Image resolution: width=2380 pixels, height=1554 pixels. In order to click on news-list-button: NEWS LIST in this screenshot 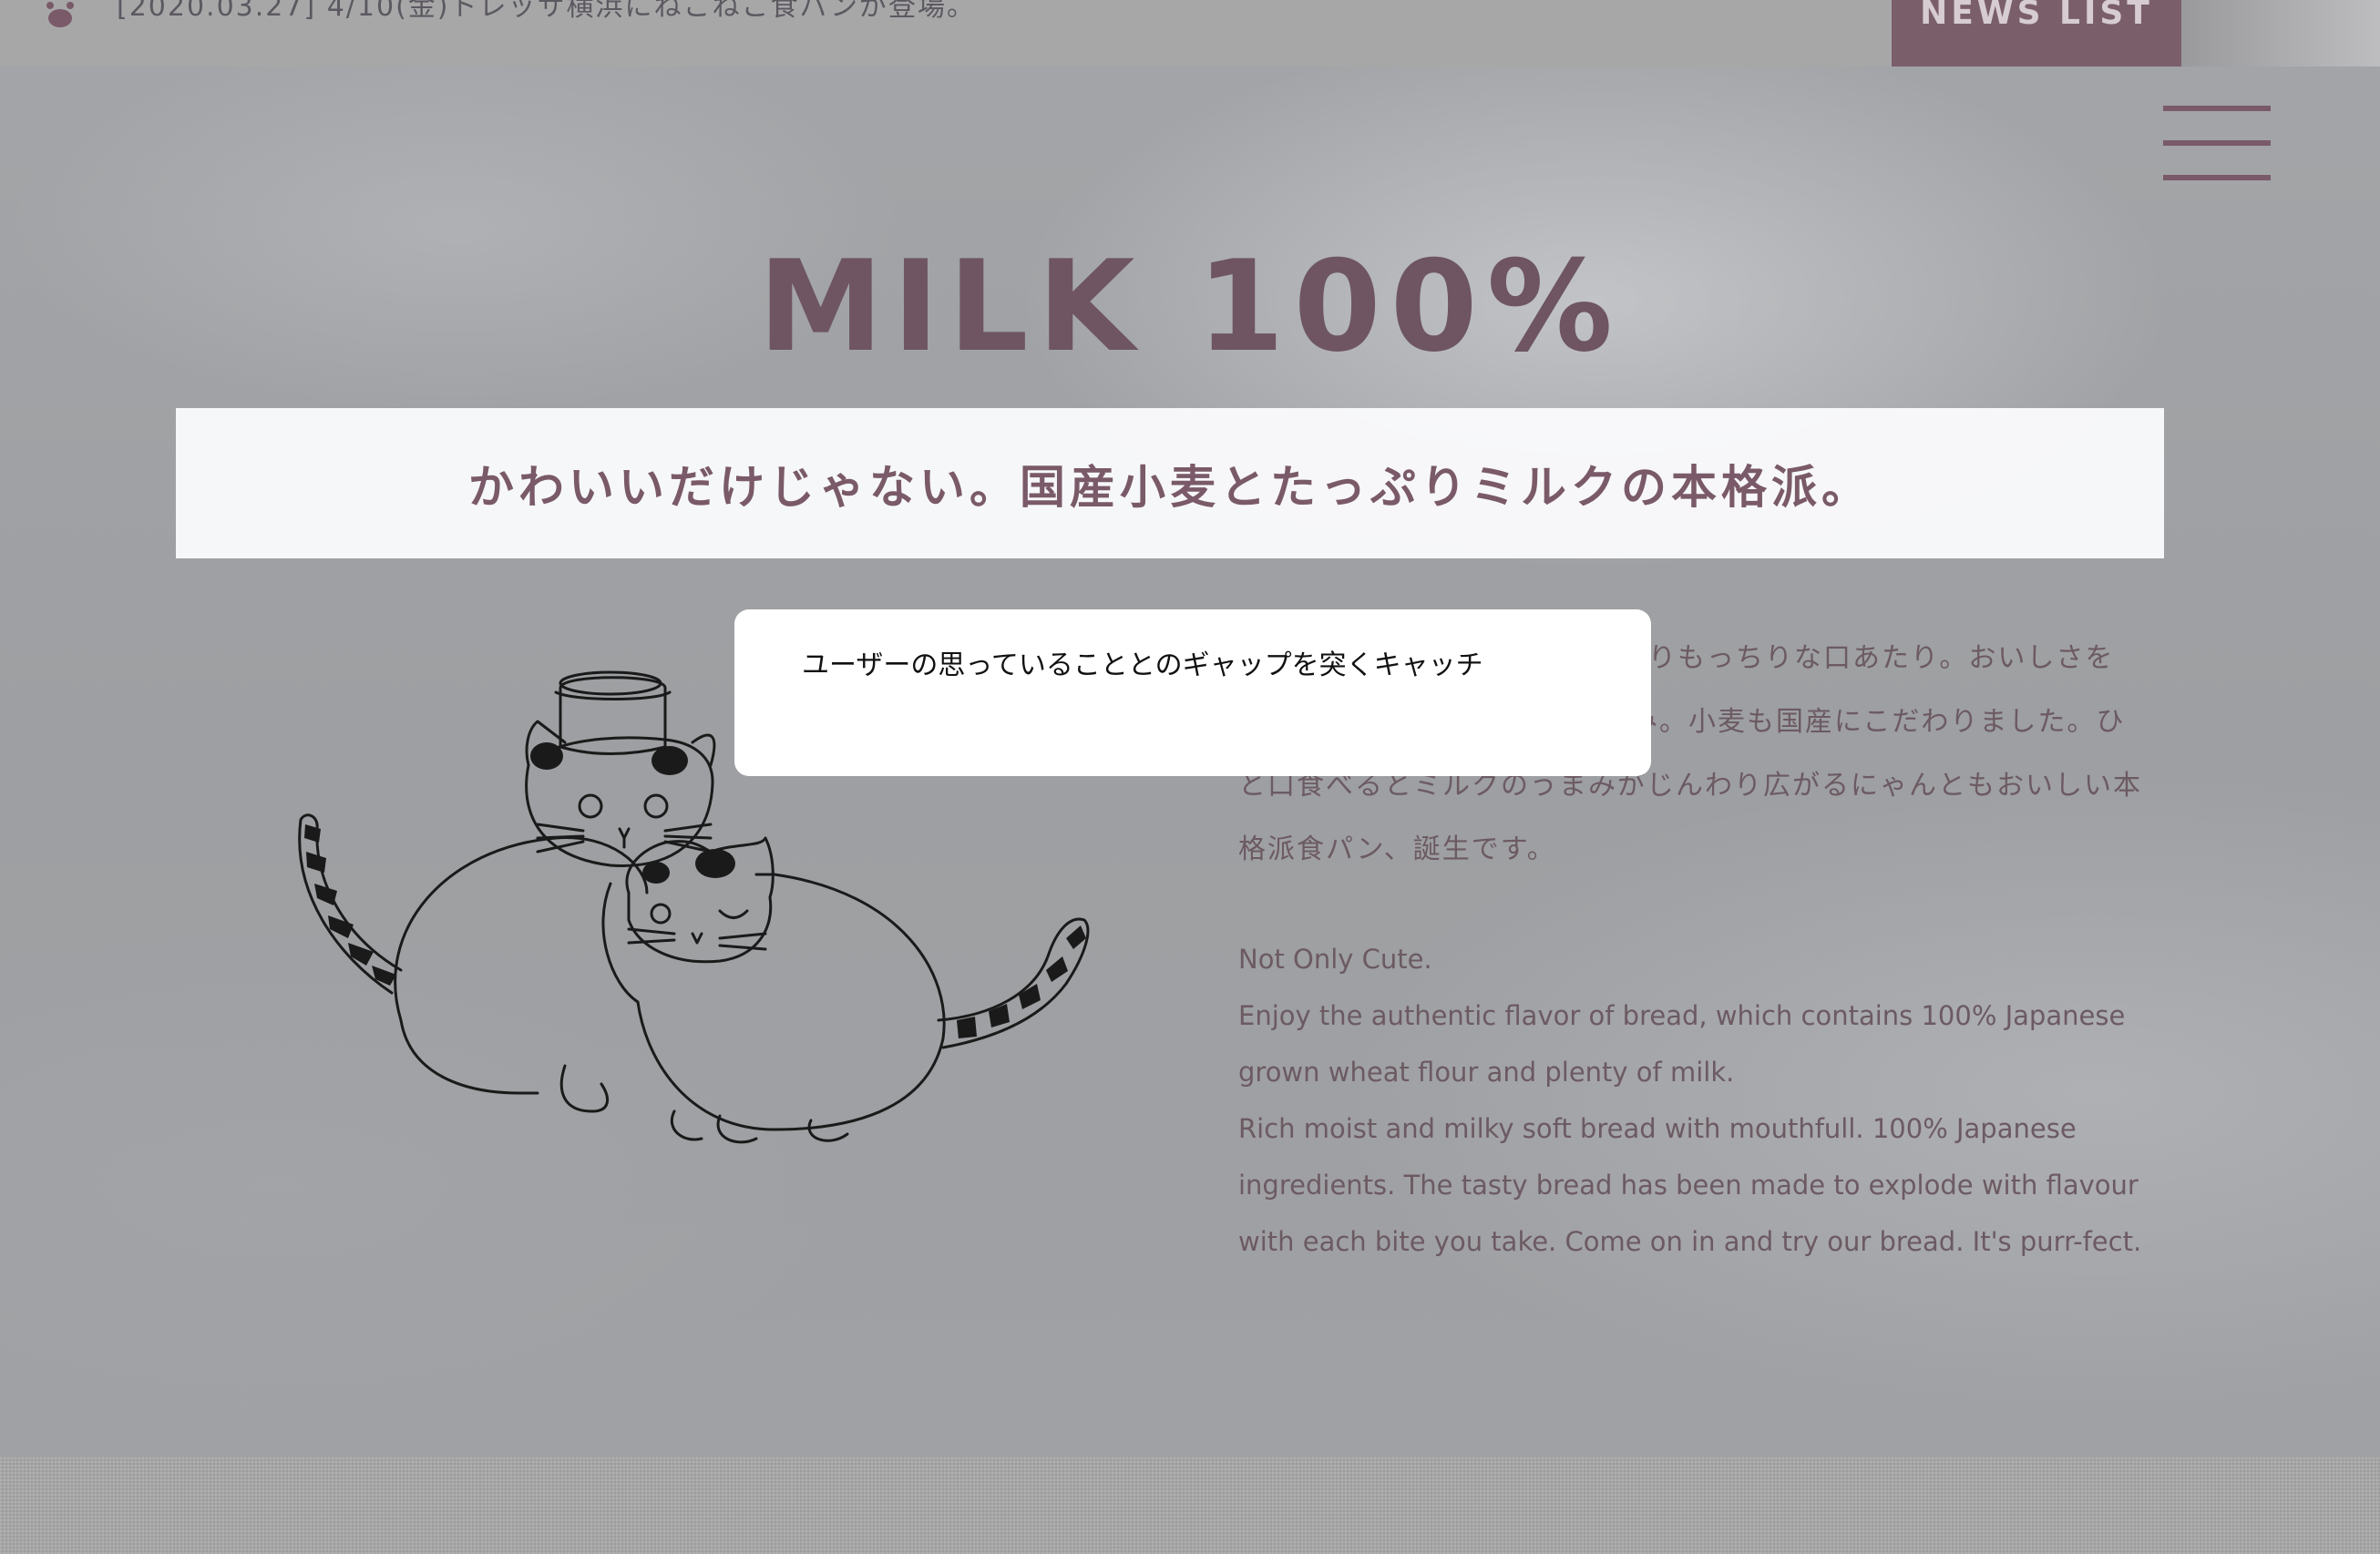, I will do `click(2036, 33)`.